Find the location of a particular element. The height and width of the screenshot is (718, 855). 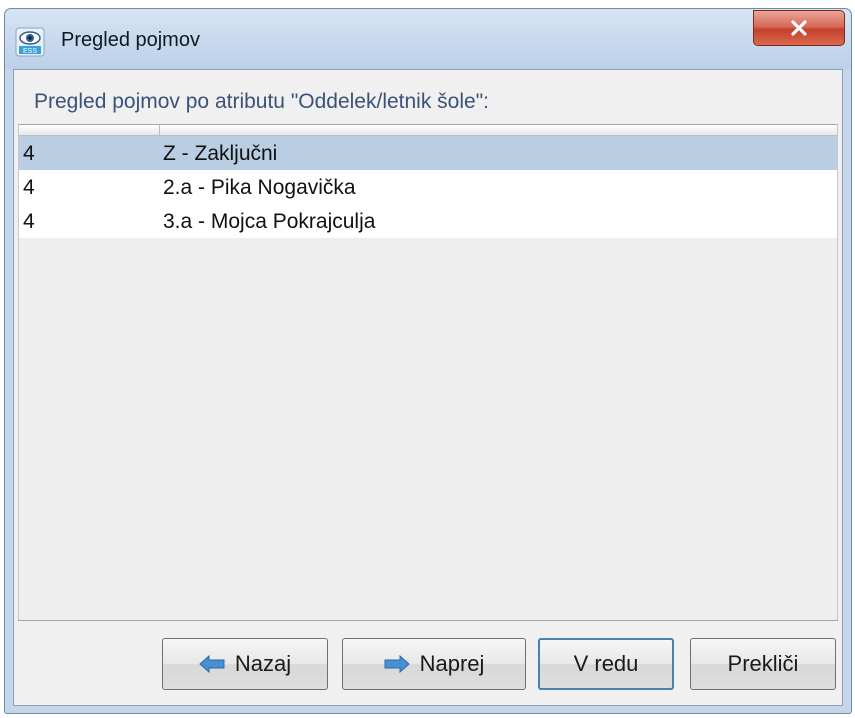

back-button-label: Nazaj is located at coordinates (263, 663).